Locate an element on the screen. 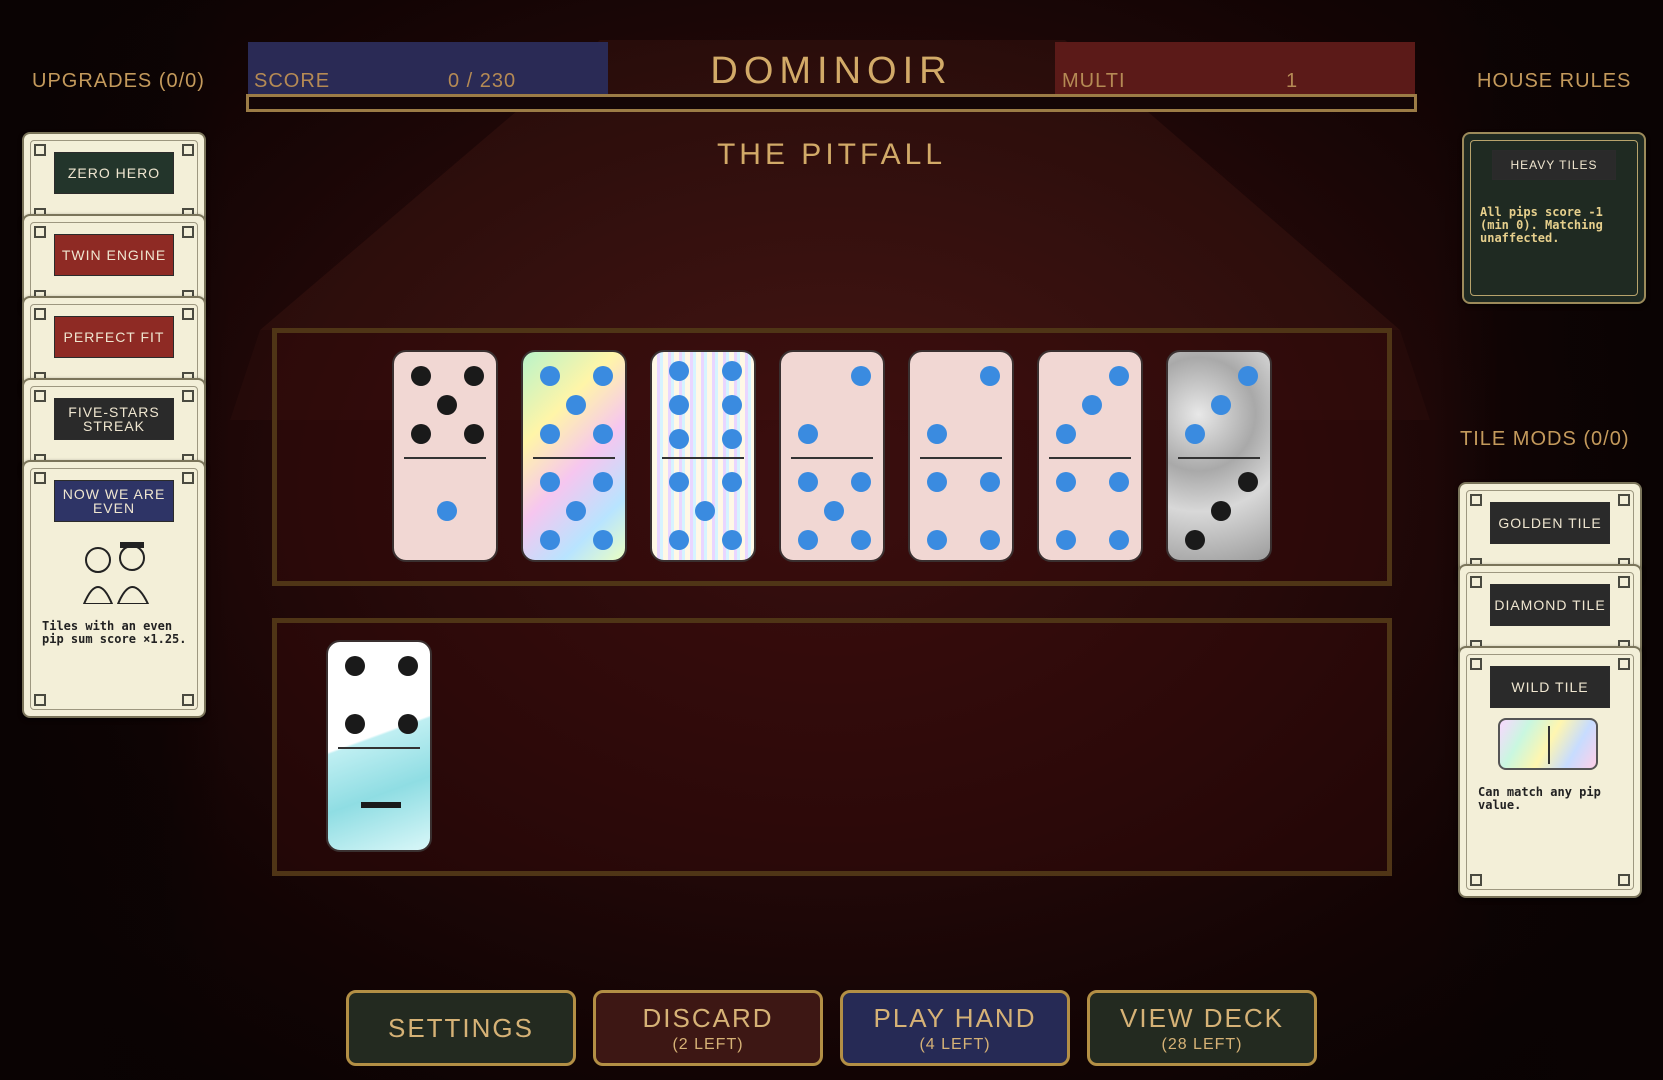  view-deck-count: (28 LEFT) is located at coordinates (1202, 1044).